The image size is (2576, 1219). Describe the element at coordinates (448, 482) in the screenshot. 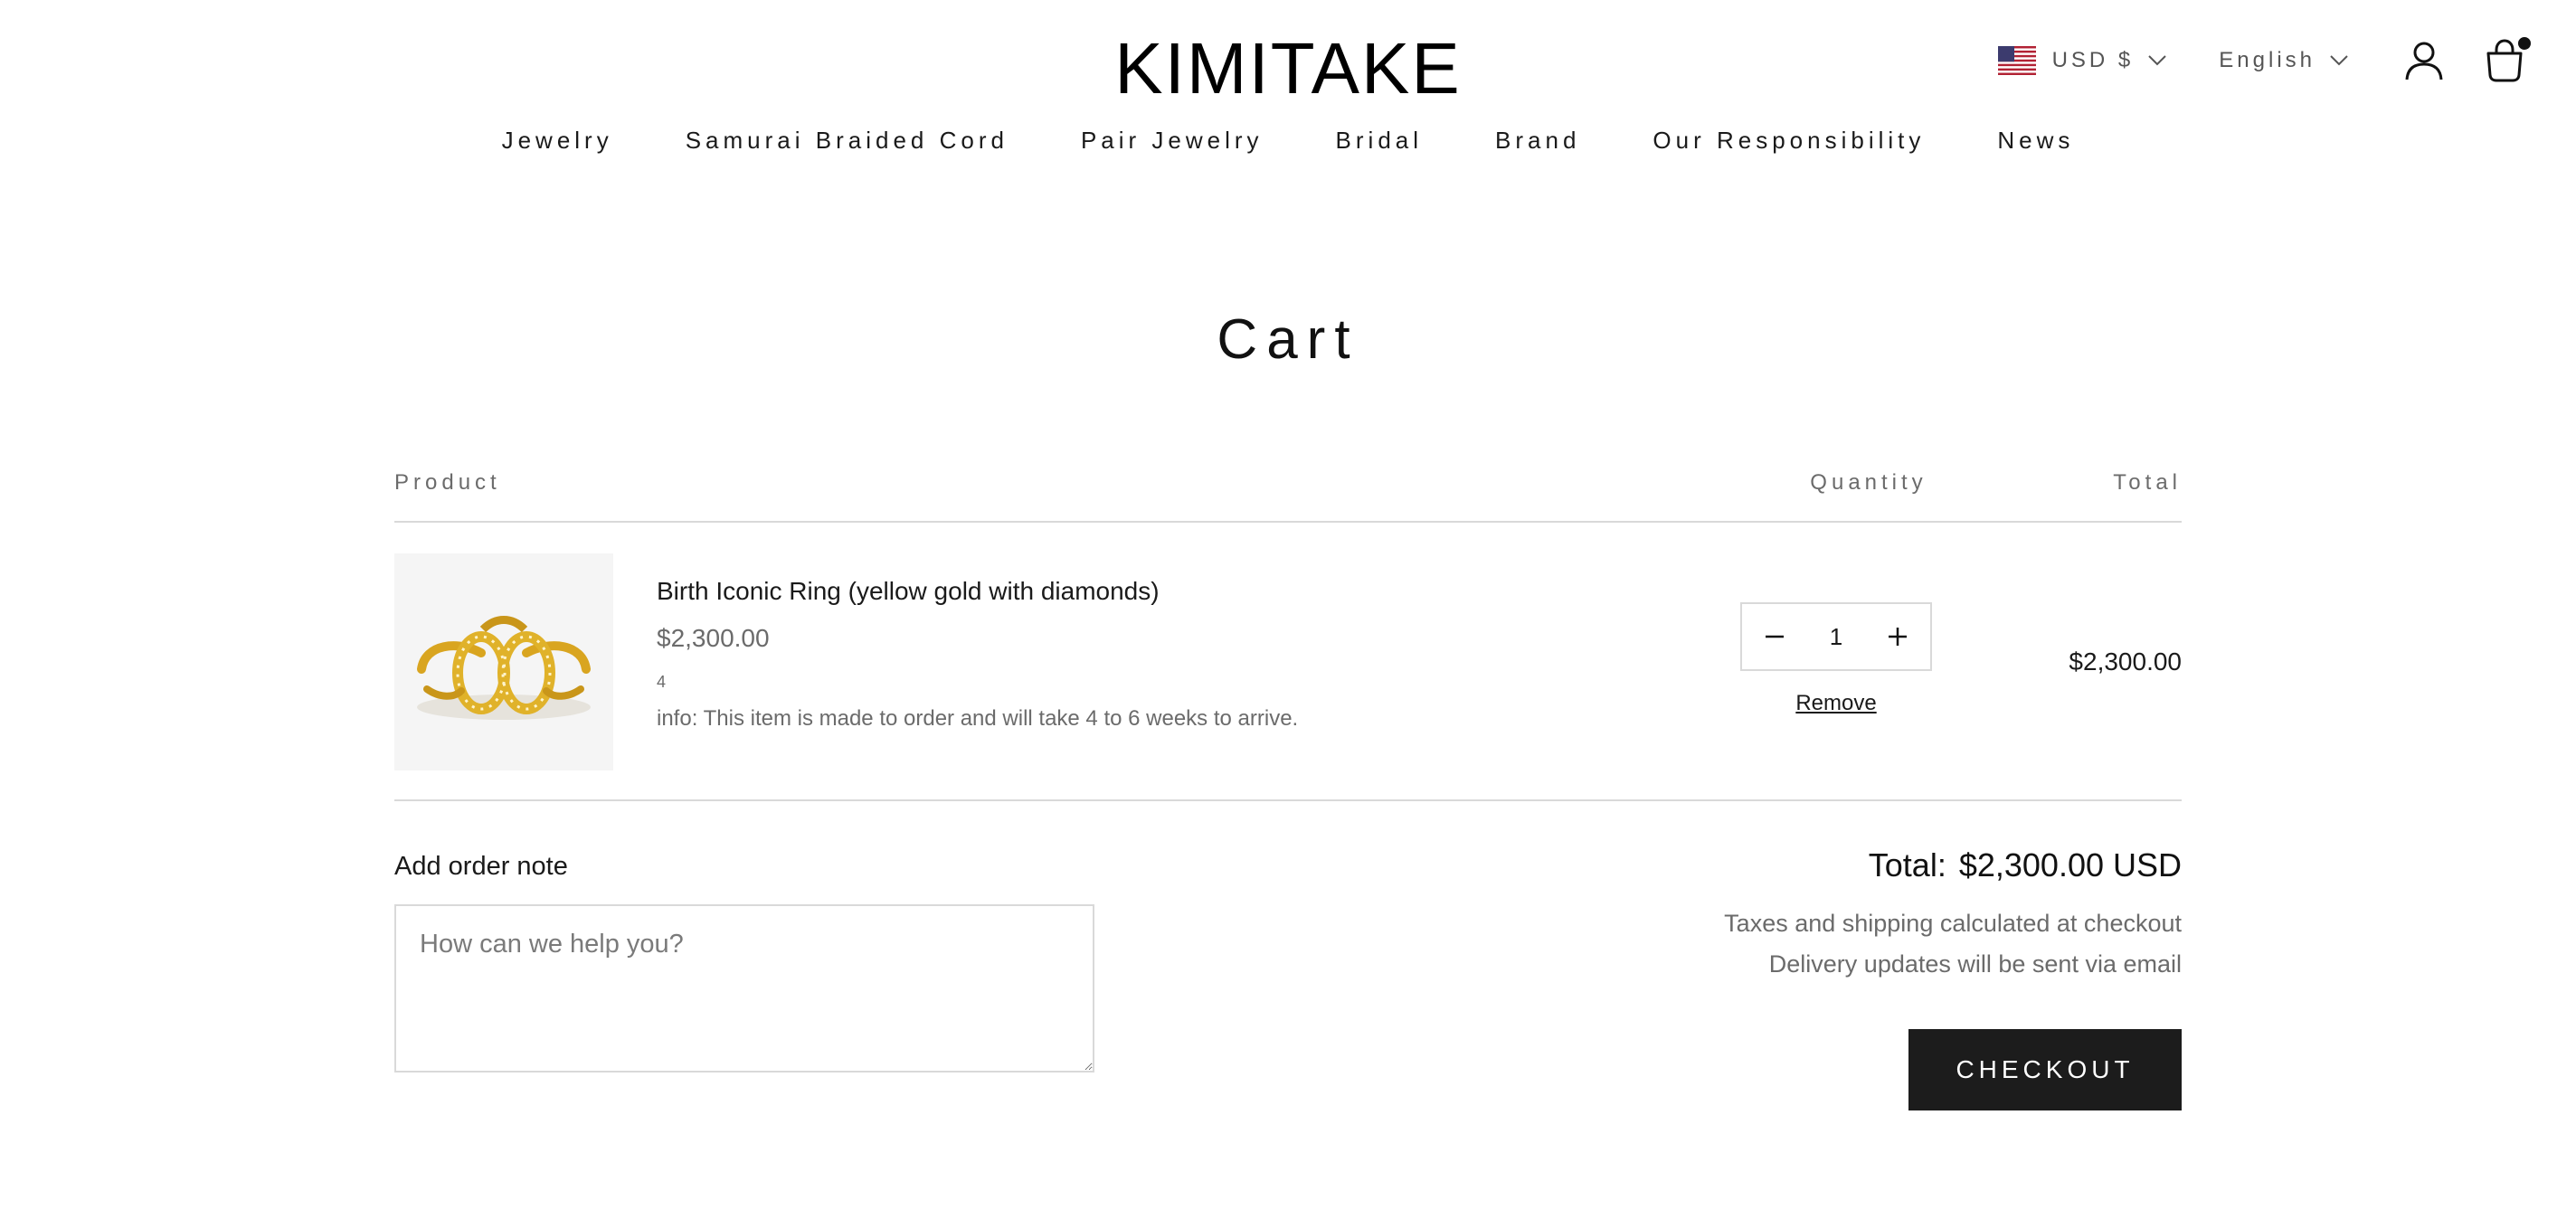

I see `column-header-product: Product` at that location.